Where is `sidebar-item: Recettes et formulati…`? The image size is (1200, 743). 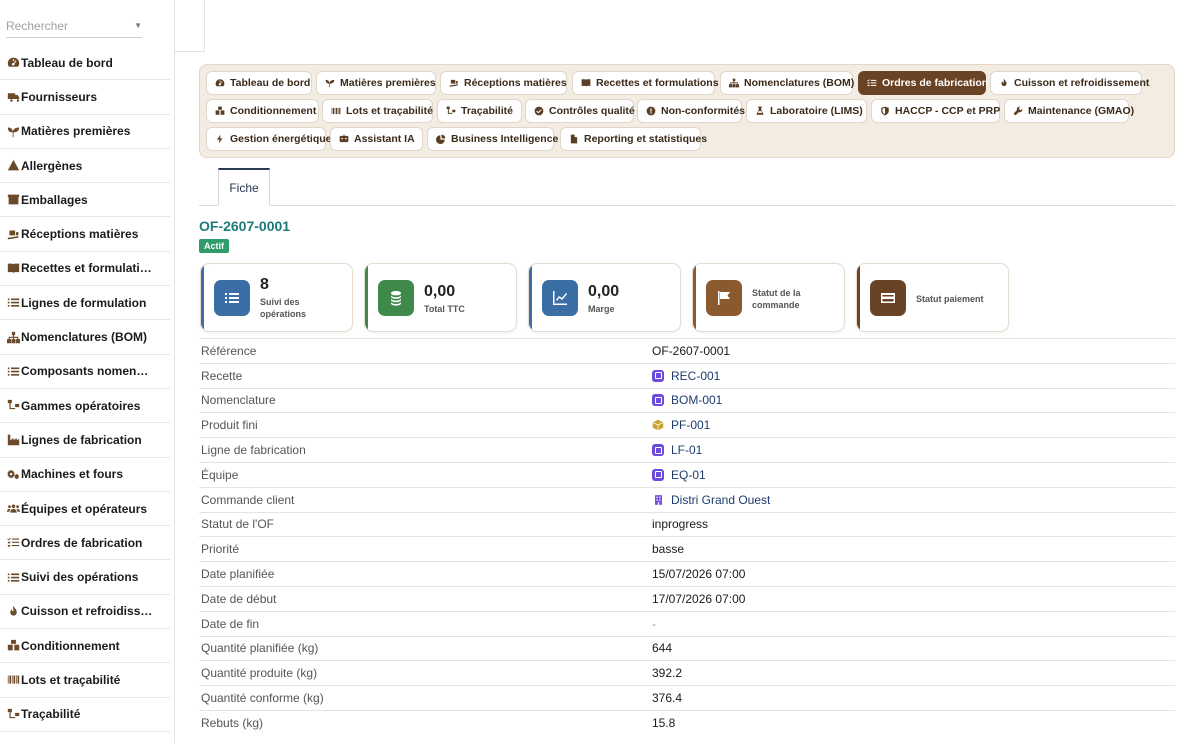
sidebar-item: Recettes et formulati… is located at coordinates (85, 269).